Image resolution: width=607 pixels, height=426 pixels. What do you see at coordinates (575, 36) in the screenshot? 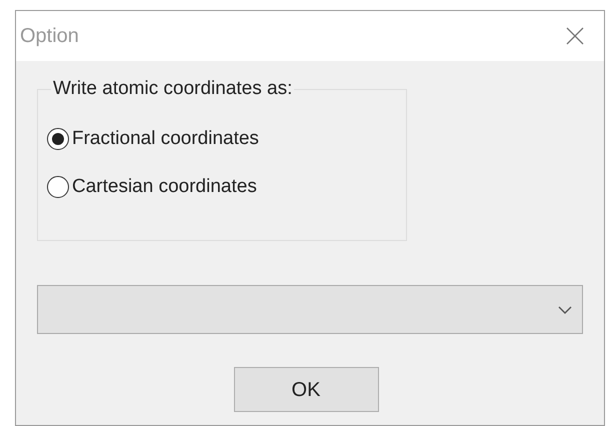
I see `close-icon` at bounding box center [575, 36].